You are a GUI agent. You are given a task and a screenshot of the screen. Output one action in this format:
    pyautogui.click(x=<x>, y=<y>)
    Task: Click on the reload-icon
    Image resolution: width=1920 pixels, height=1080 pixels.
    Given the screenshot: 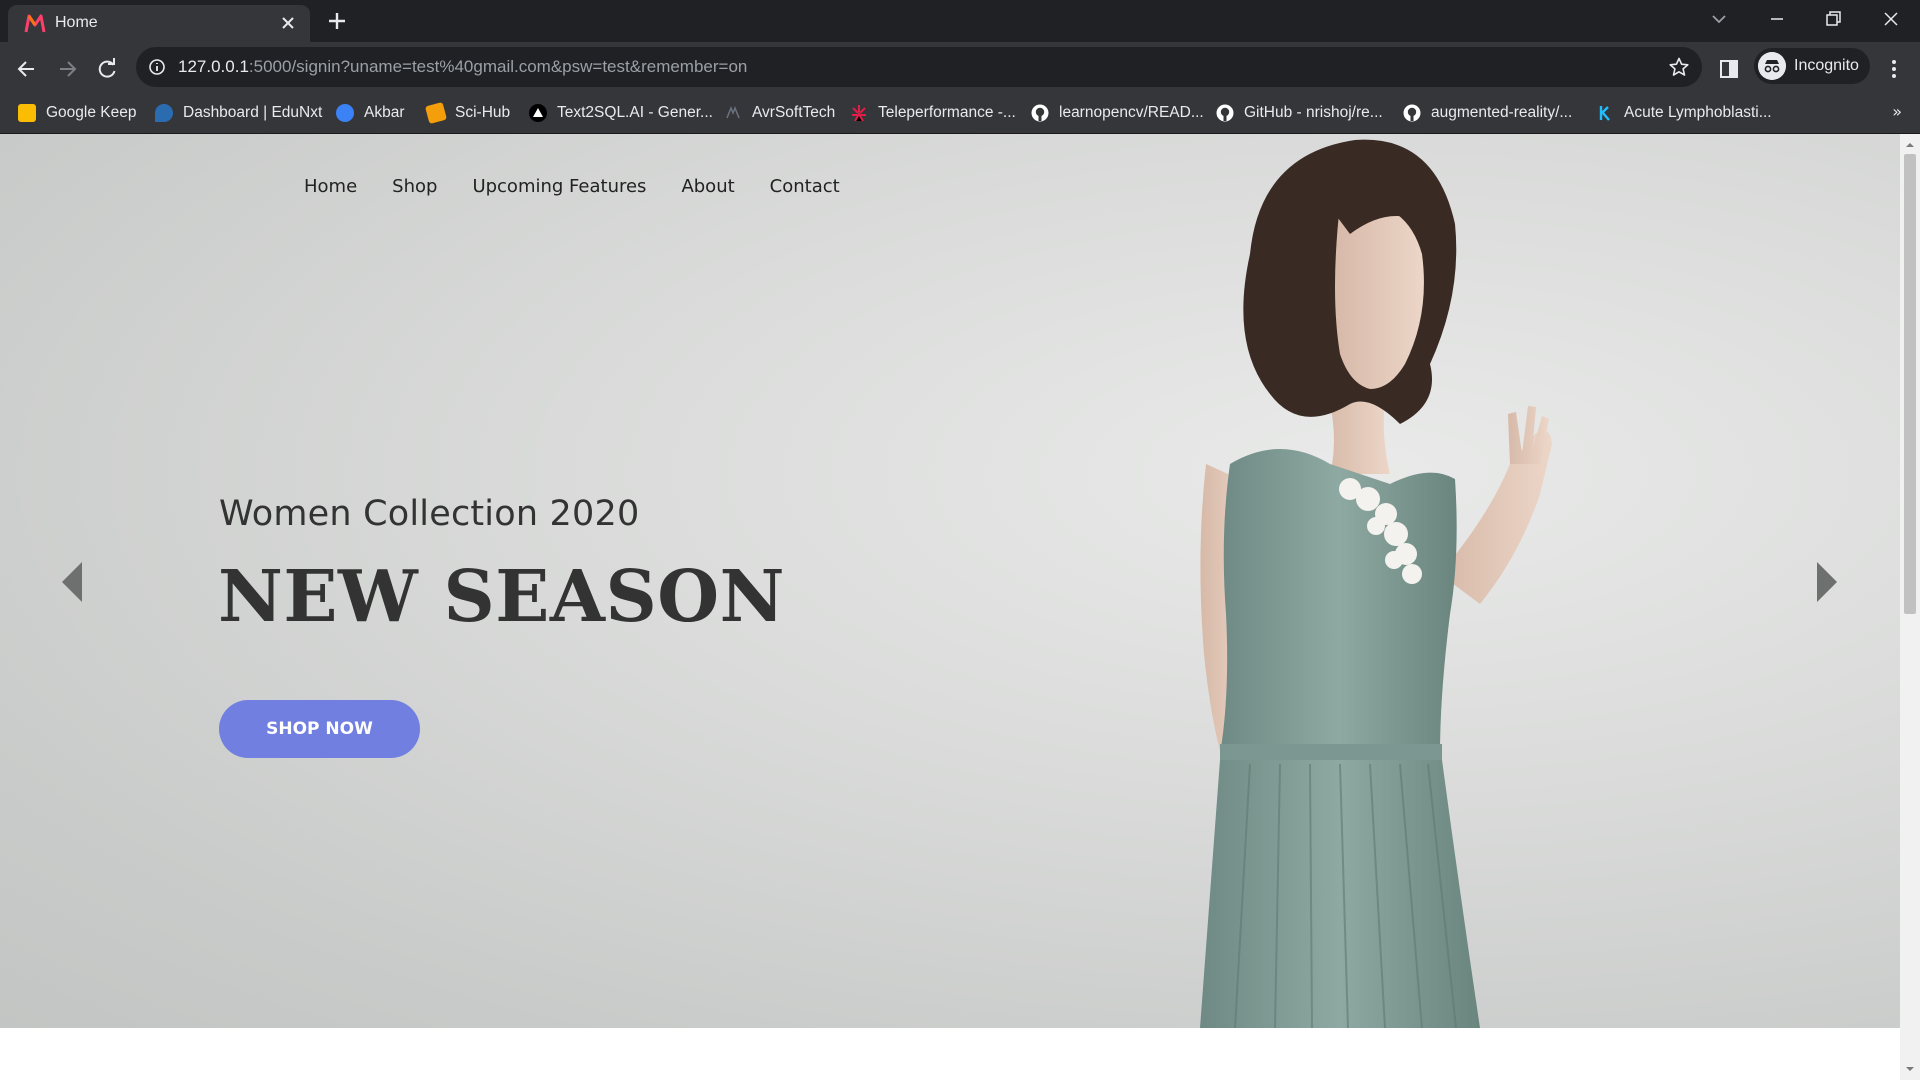 What is the action you would take?
    pyautogui.click(x=107, y=69)
    